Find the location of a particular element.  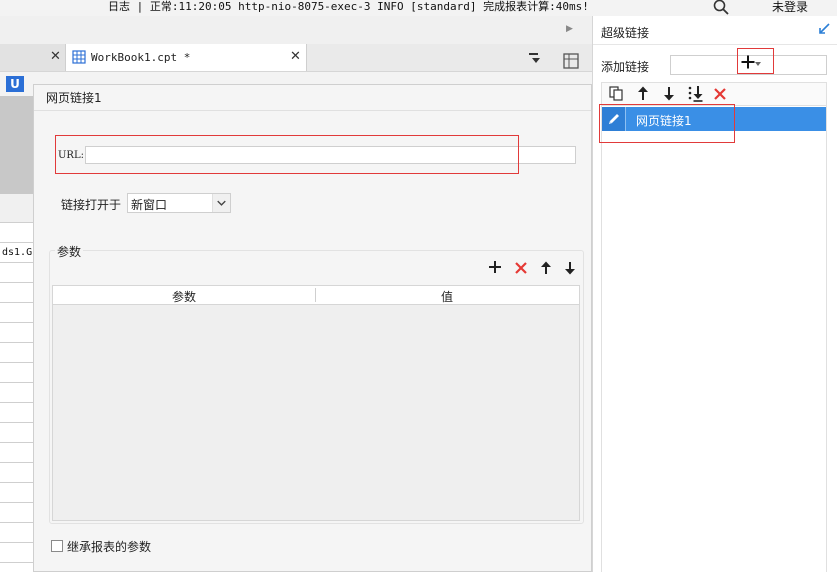

list-item-highlight-box is located at coordinates (667, 123).